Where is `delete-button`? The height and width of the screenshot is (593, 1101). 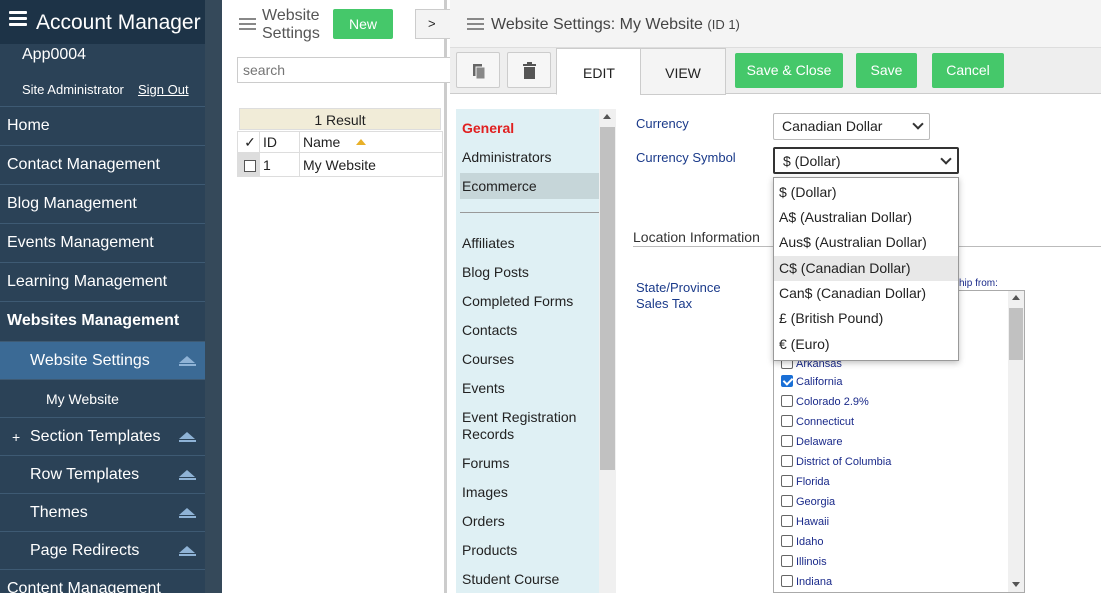
delete-button is located at coordinates (529, 70).